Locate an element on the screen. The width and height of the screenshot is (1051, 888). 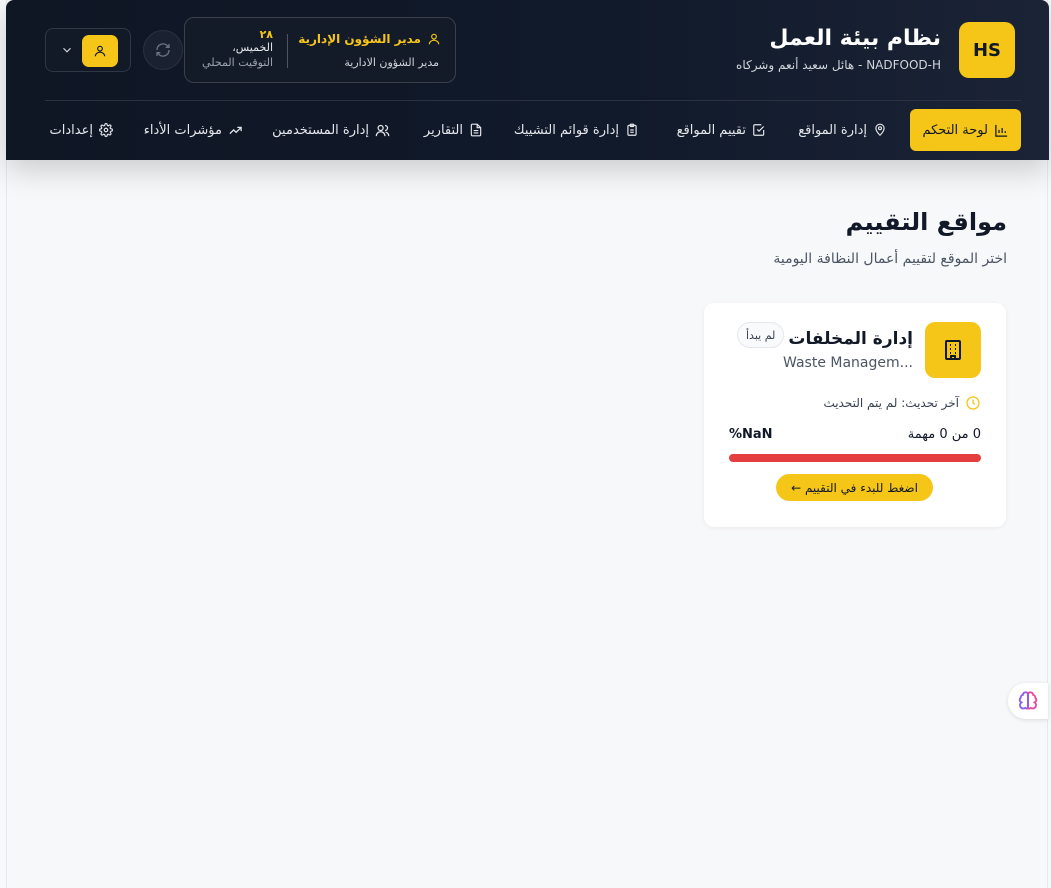
day-number: ٢٨ is located at coordinates (266, 34).